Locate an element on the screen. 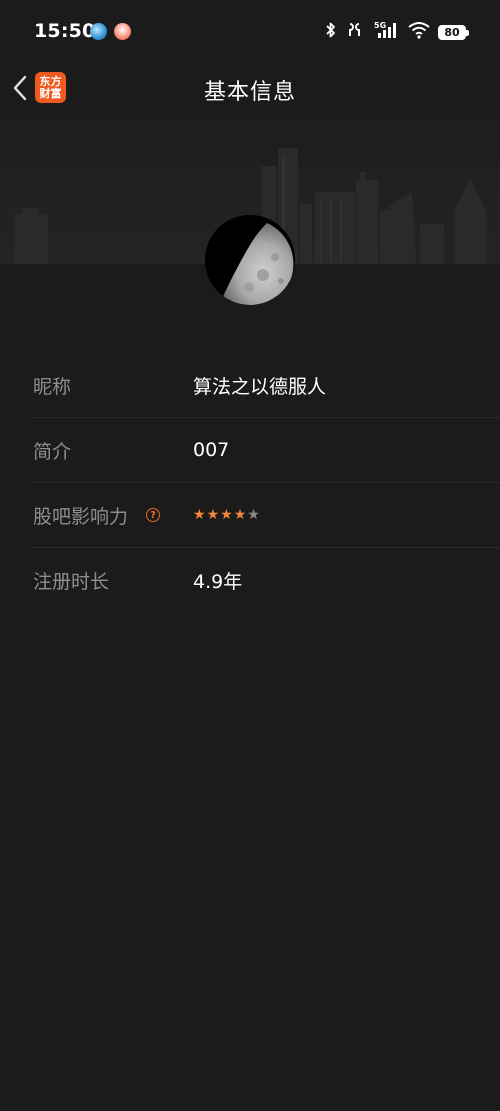  bio-row: 简介 007 is located at coordinates (266, 450).